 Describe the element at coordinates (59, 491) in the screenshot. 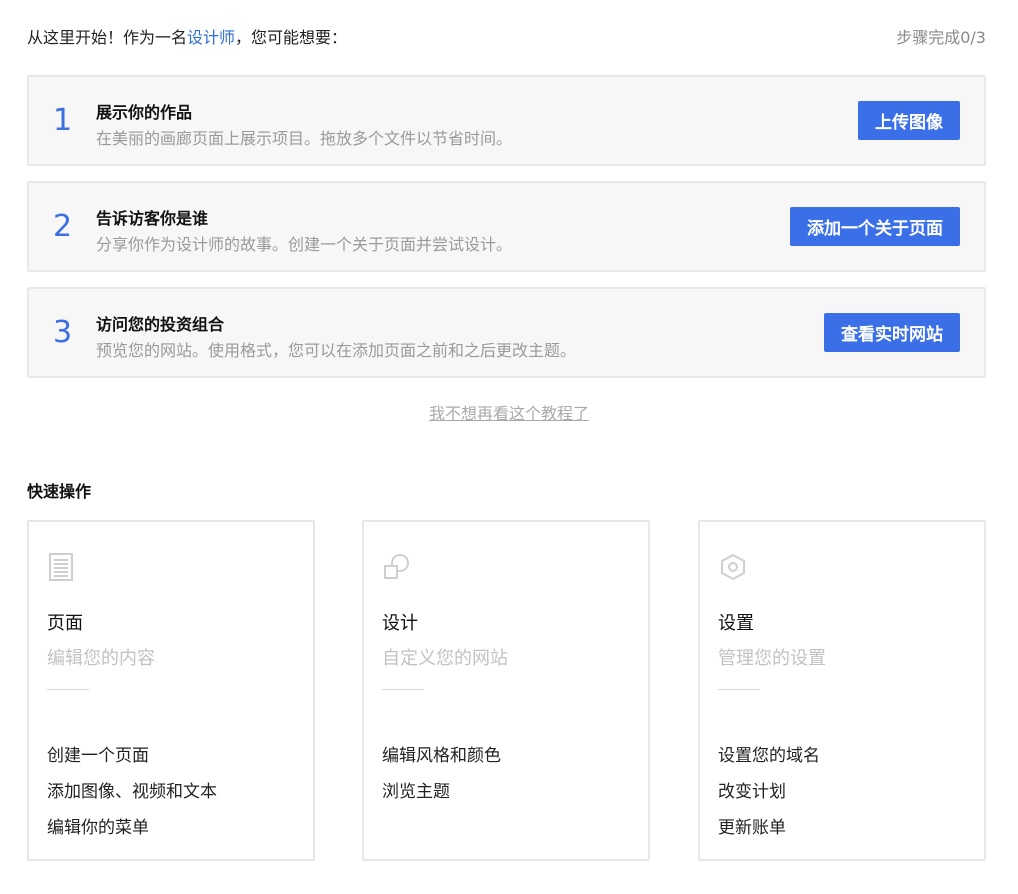

I see `quick-actions-title: 快速操作` at that location.